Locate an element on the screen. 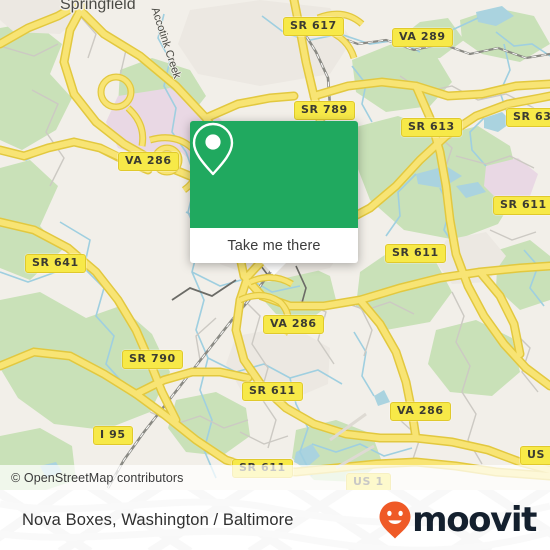 This screenshot has height=550, width=550. shield-sr-613: SR 613 is located at coordinates (431, 127).